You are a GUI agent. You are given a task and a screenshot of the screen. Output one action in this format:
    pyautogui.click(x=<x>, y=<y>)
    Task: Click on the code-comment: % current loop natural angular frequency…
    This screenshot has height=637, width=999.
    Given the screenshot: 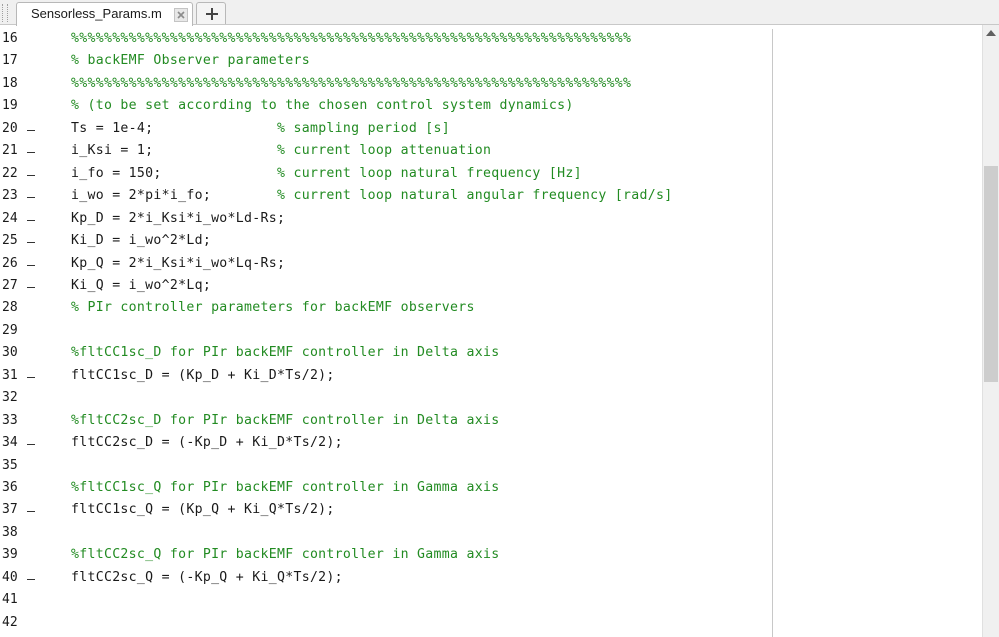 What is the action you would take?
    pyautogui.click(x=475, y=196)
    